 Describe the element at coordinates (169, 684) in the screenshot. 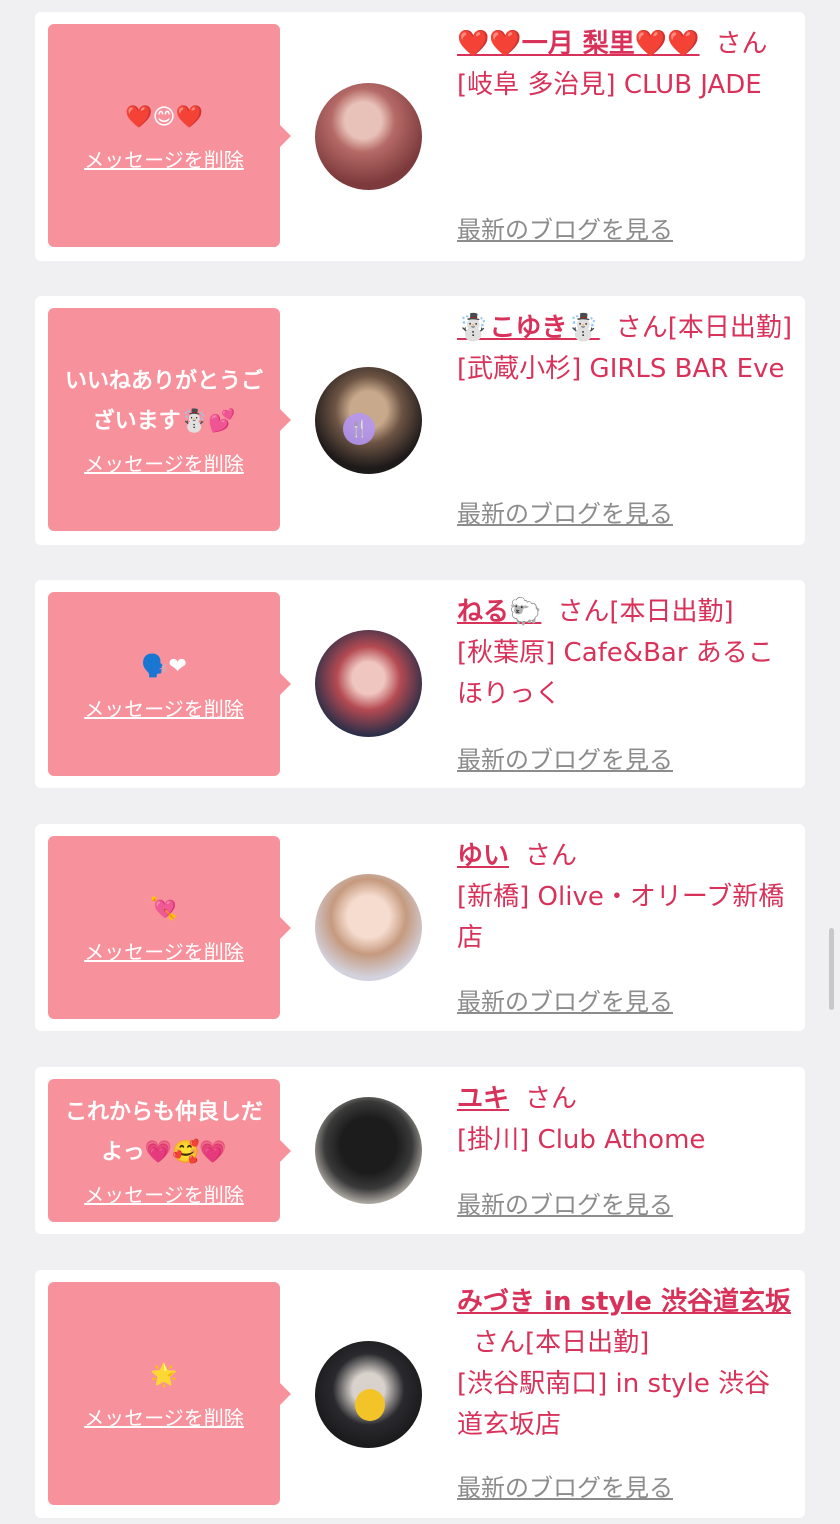

I see `message-bubble: 🗣️❤︎ メッセージを削除` at that location.